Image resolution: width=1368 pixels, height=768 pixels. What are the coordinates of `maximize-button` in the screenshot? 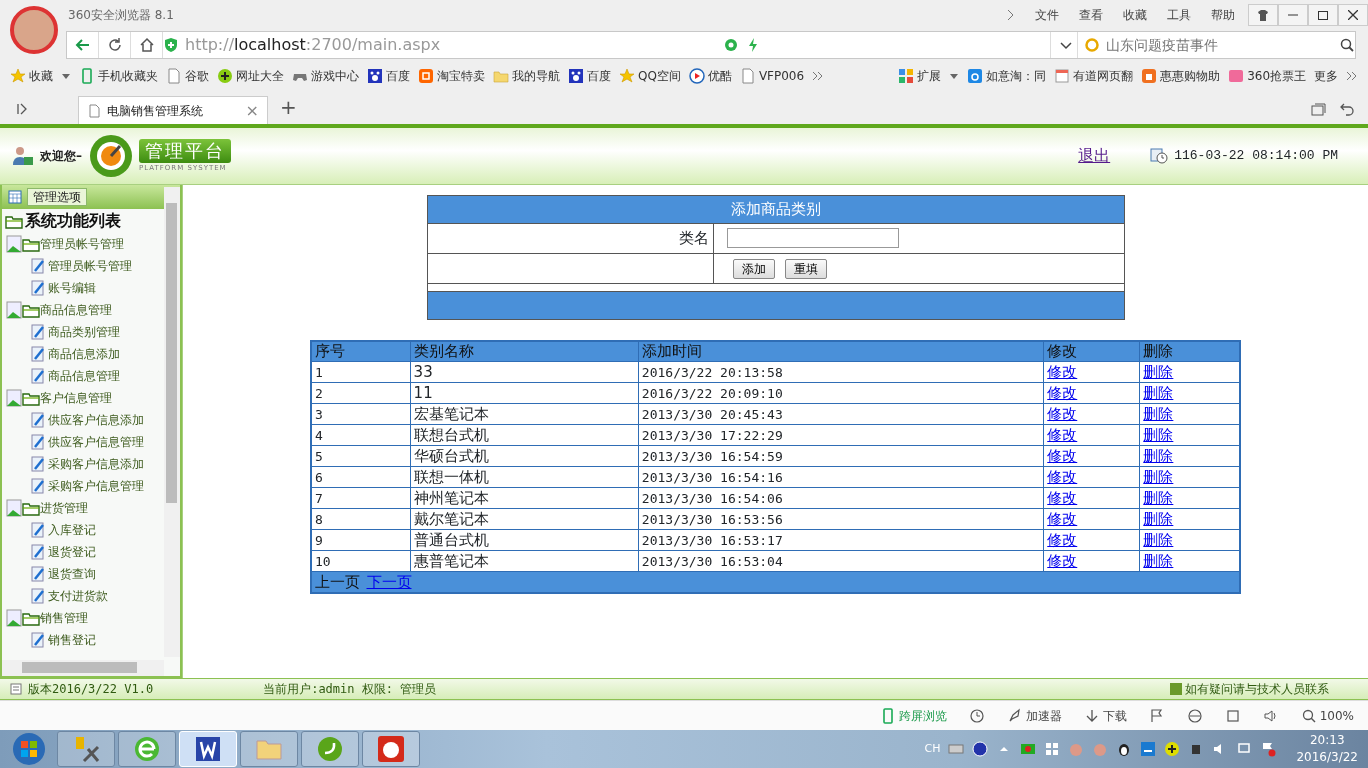 It's located at (1323, 15).